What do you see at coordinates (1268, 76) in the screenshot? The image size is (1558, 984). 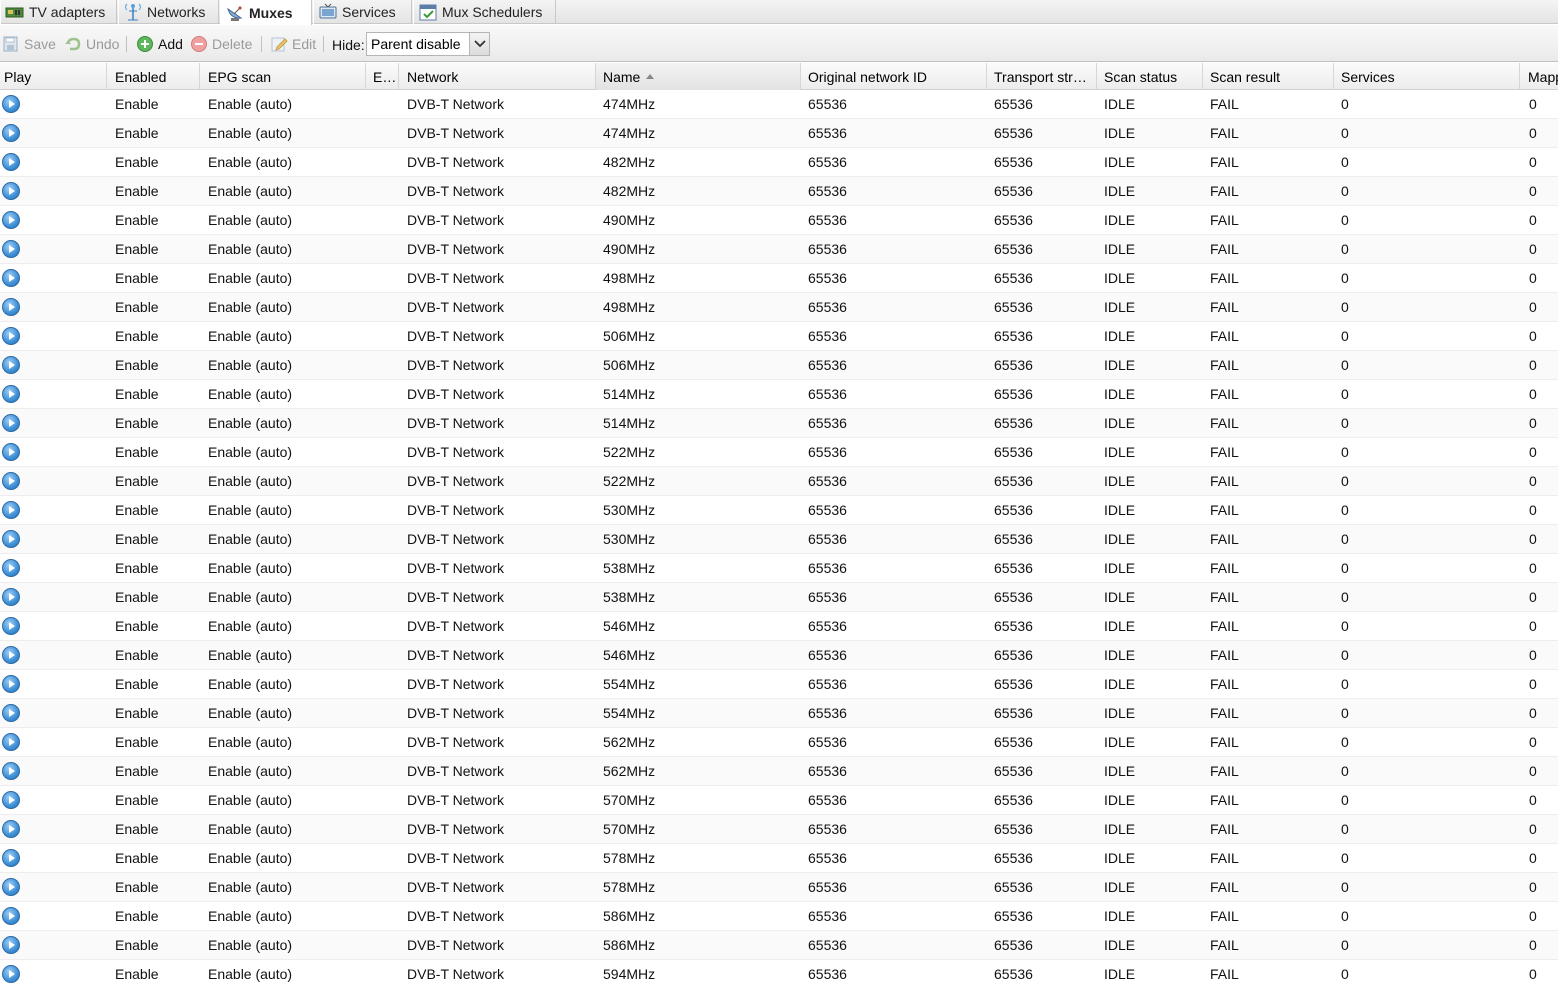 I see `column-header-scan-result: Scan result` at bounding box center [1268, 76].